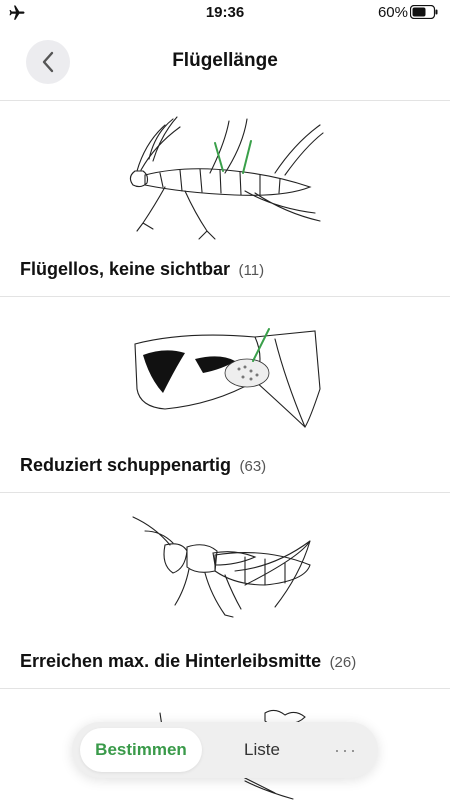  Describe the element at coordinates (424, 12) in the screenshot. I see `battery-icon` at that location.